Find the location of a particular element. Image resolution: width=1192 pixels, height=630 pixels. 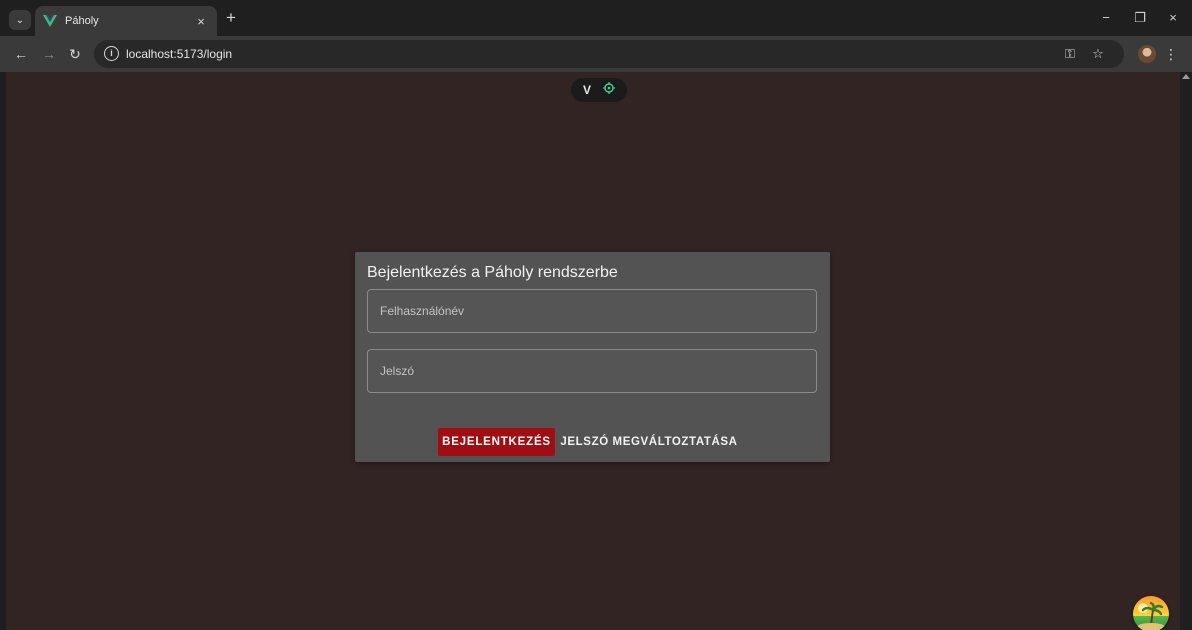

password-field is located at coordinates (592, 371).